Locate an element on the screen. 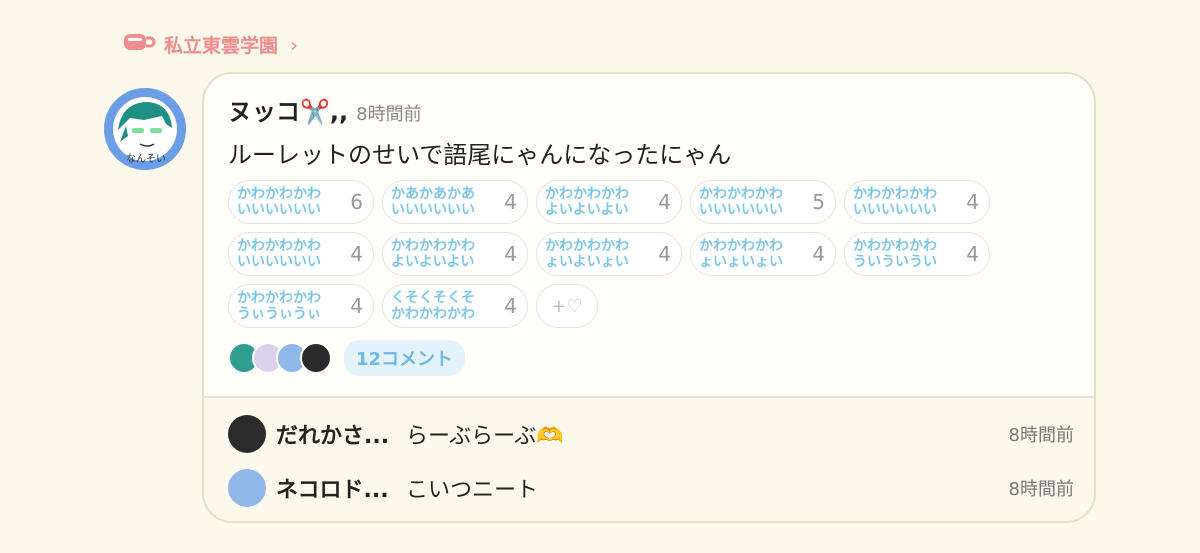 The width and height of the screenshot is (1200, 553). reaction-chip: かあかあかあ いいいいいい 4 is located at coordinates (455, 202).